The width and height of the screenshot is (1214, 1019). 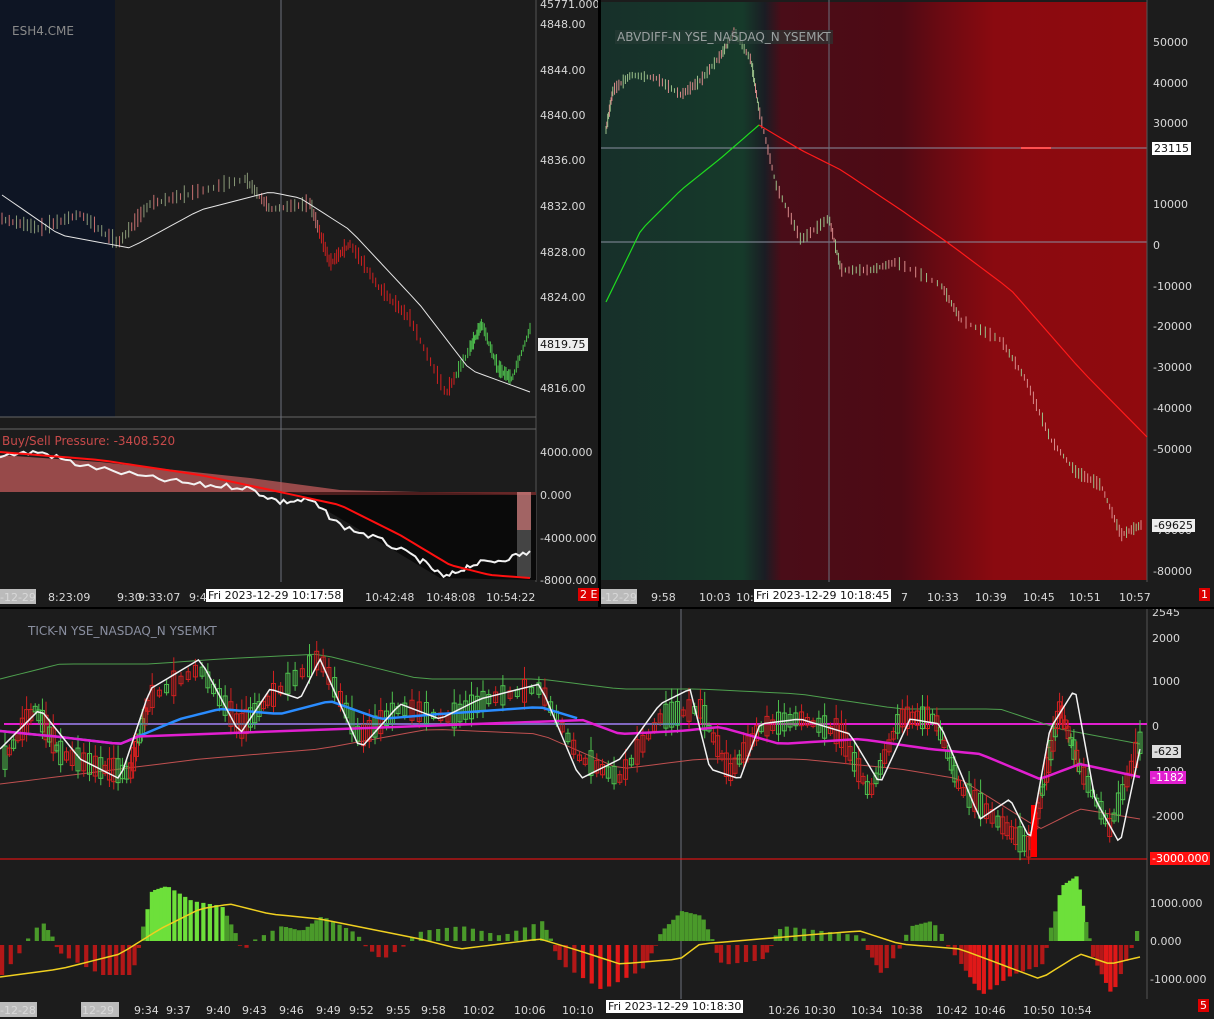 I want to click on abv-axis-label: 0, so click(x=1156, y=245).